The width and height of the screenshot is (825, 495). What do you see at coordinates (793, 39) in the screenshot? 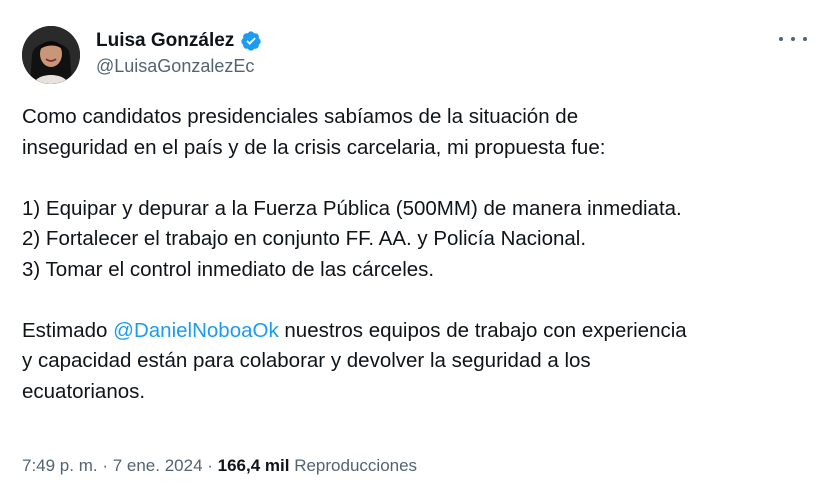
I see `more-horizontal-icon` at bounding box center [793, 39].